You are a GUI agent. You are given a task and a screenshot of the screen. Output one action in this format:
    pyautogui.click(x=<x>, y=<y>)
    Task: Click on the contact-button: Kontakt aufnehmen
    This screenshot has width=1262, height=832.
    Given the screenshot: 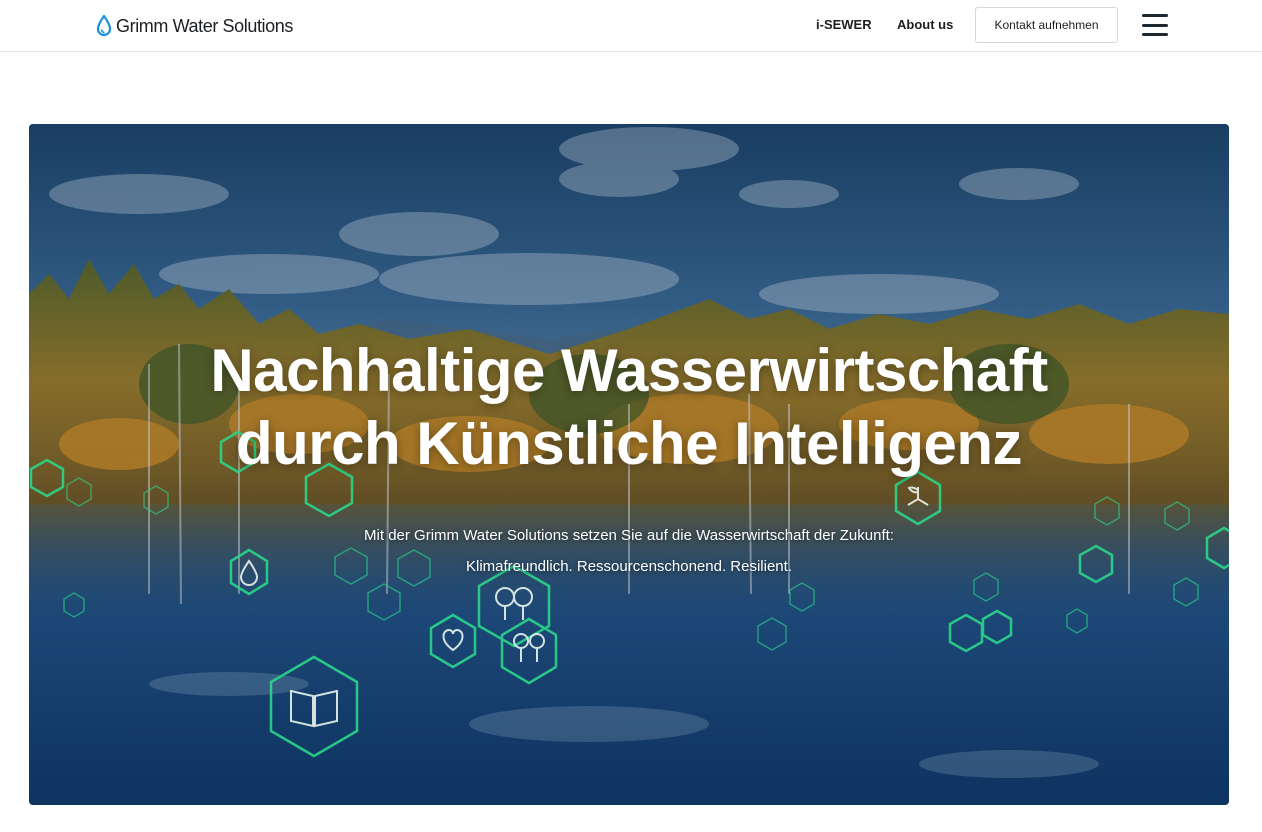 What is the action you would take?
    pyautogui.click(x=1046, y=25)
    